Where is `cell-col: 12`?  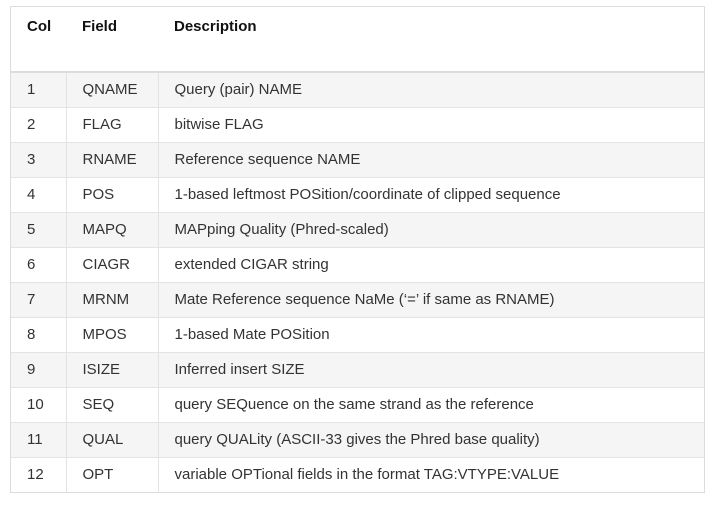 cell-col: 12 is located at coordinates (38, 474).